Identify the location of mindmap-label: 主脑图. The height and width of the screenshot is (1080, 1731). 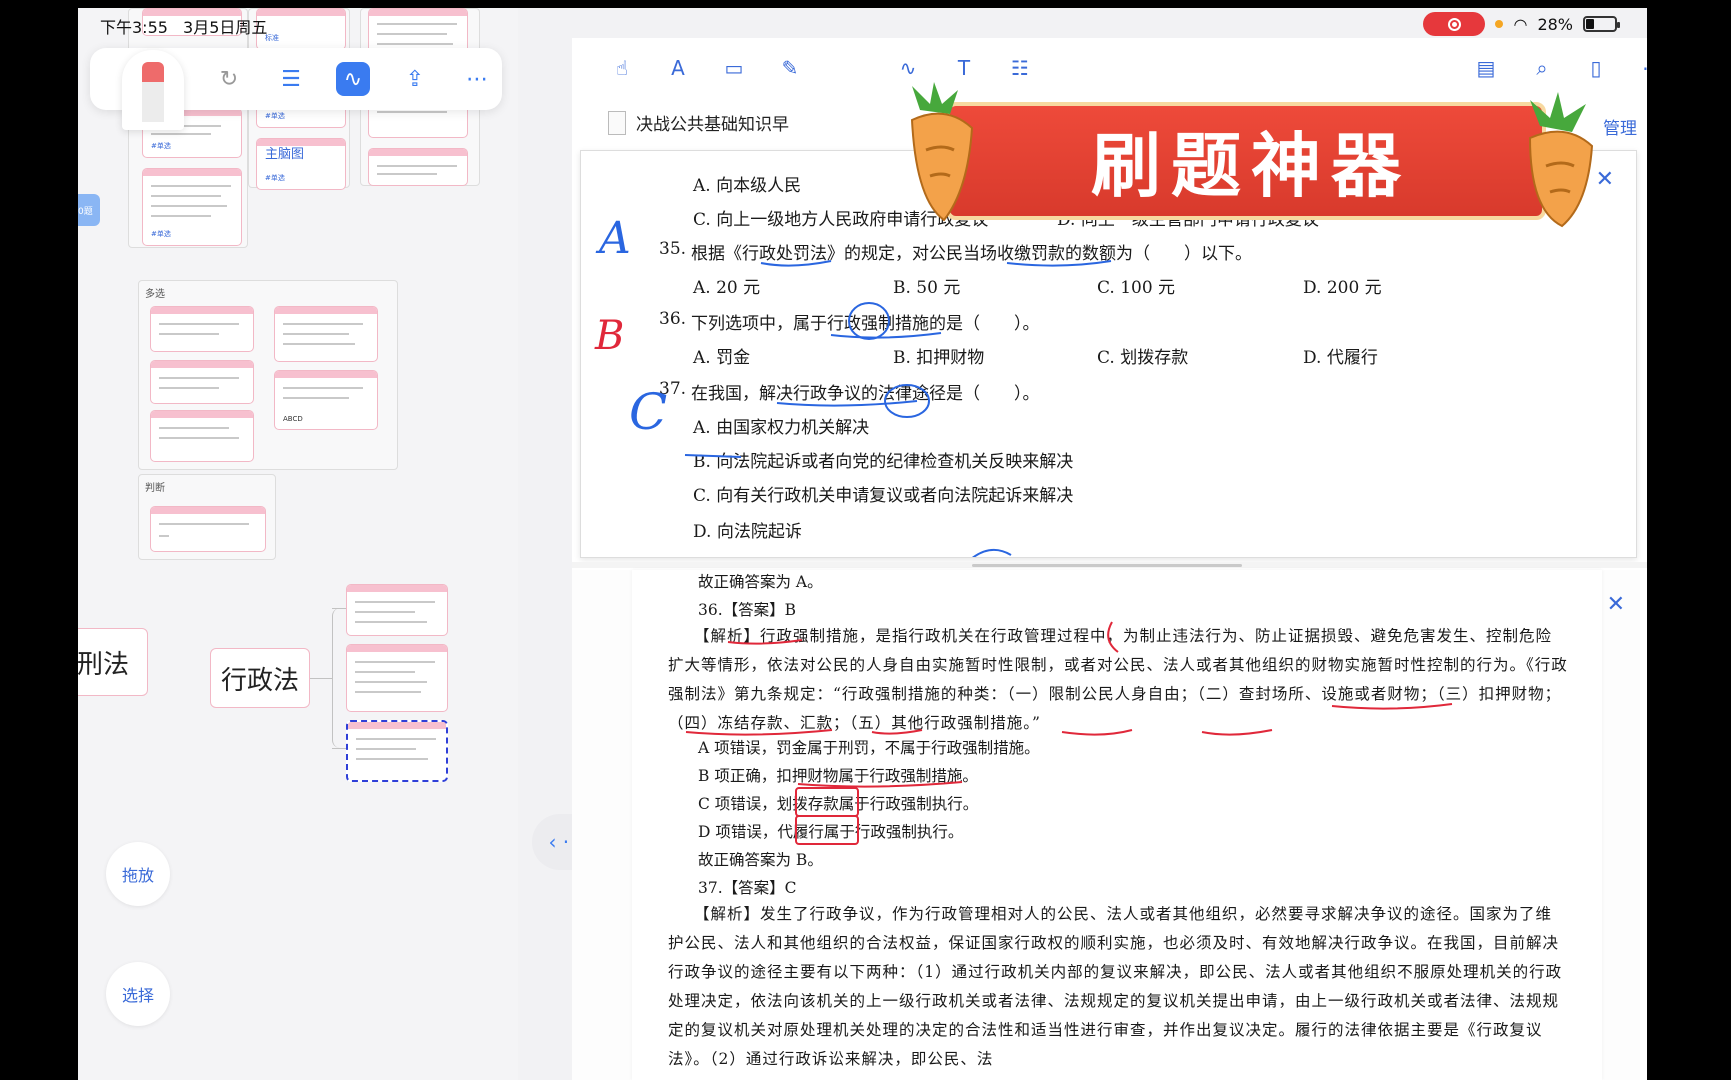
(285, 154).